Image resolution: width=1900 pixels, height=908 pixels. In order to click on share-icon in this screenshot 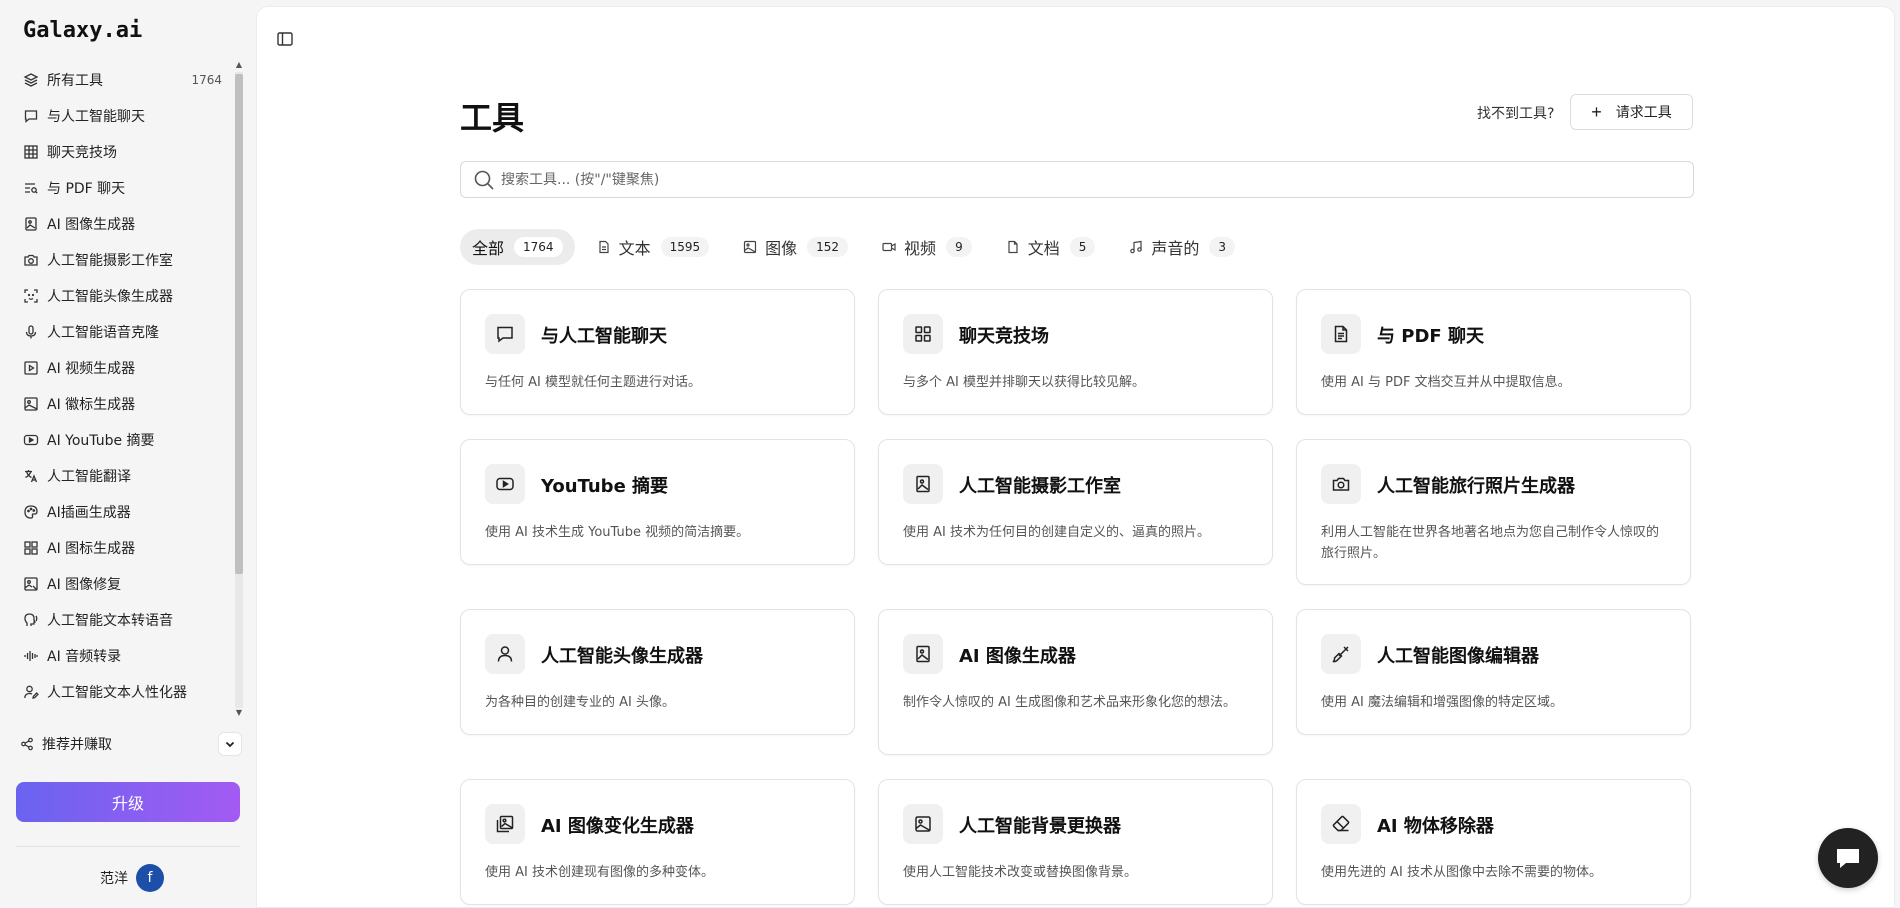, I will do `click(27, 744)`.